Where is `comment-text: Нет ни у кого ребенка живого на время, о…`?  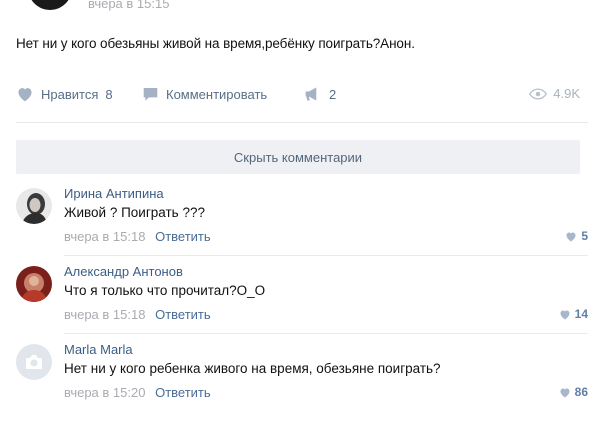
comment-text: Нет ни у кого ребенка живого на время, о… is located at coordinates (252, 368).